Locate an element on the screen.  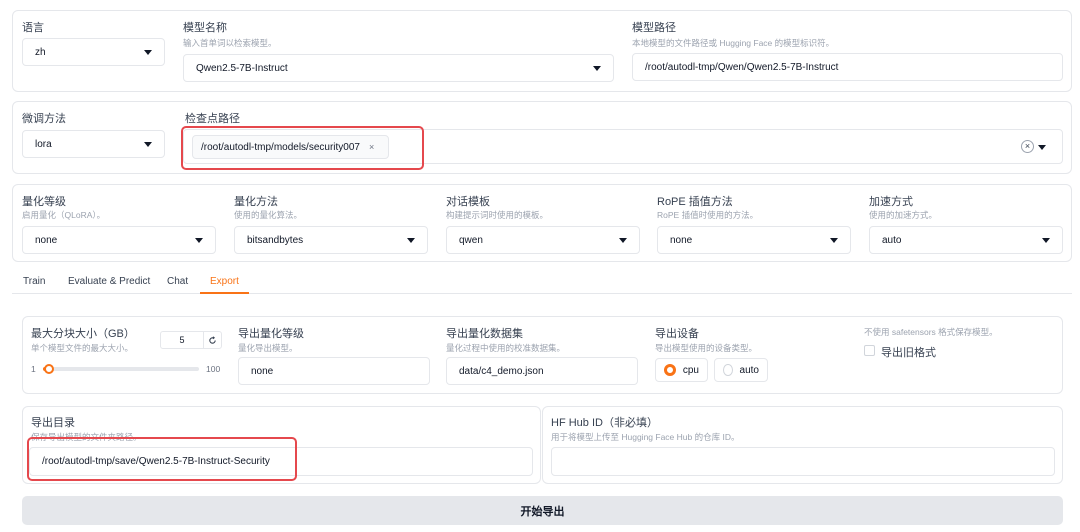
shard-size-label: 最大分块大小（GB） is located at coordinates (83, 334).